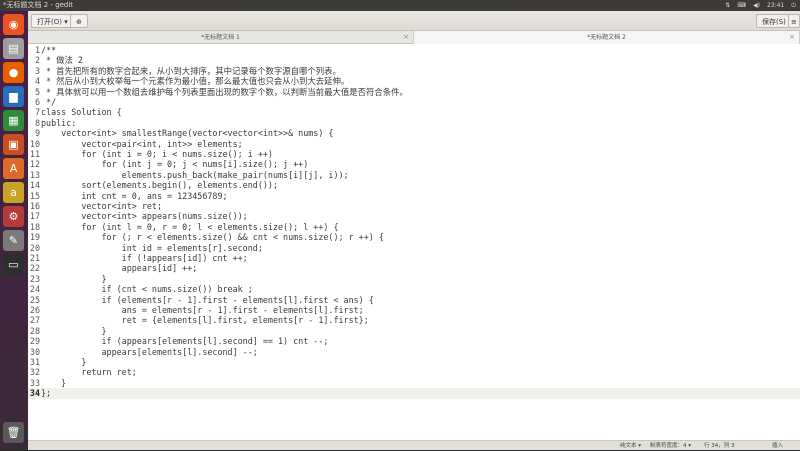 Image resolution: width=800 pixels, height=451 pixels. I want to click on code-line: 3 * 首先把所有的数字合起来，从小到大排序，其中记录每个数字源自哪个列表。, so click(414, 71).